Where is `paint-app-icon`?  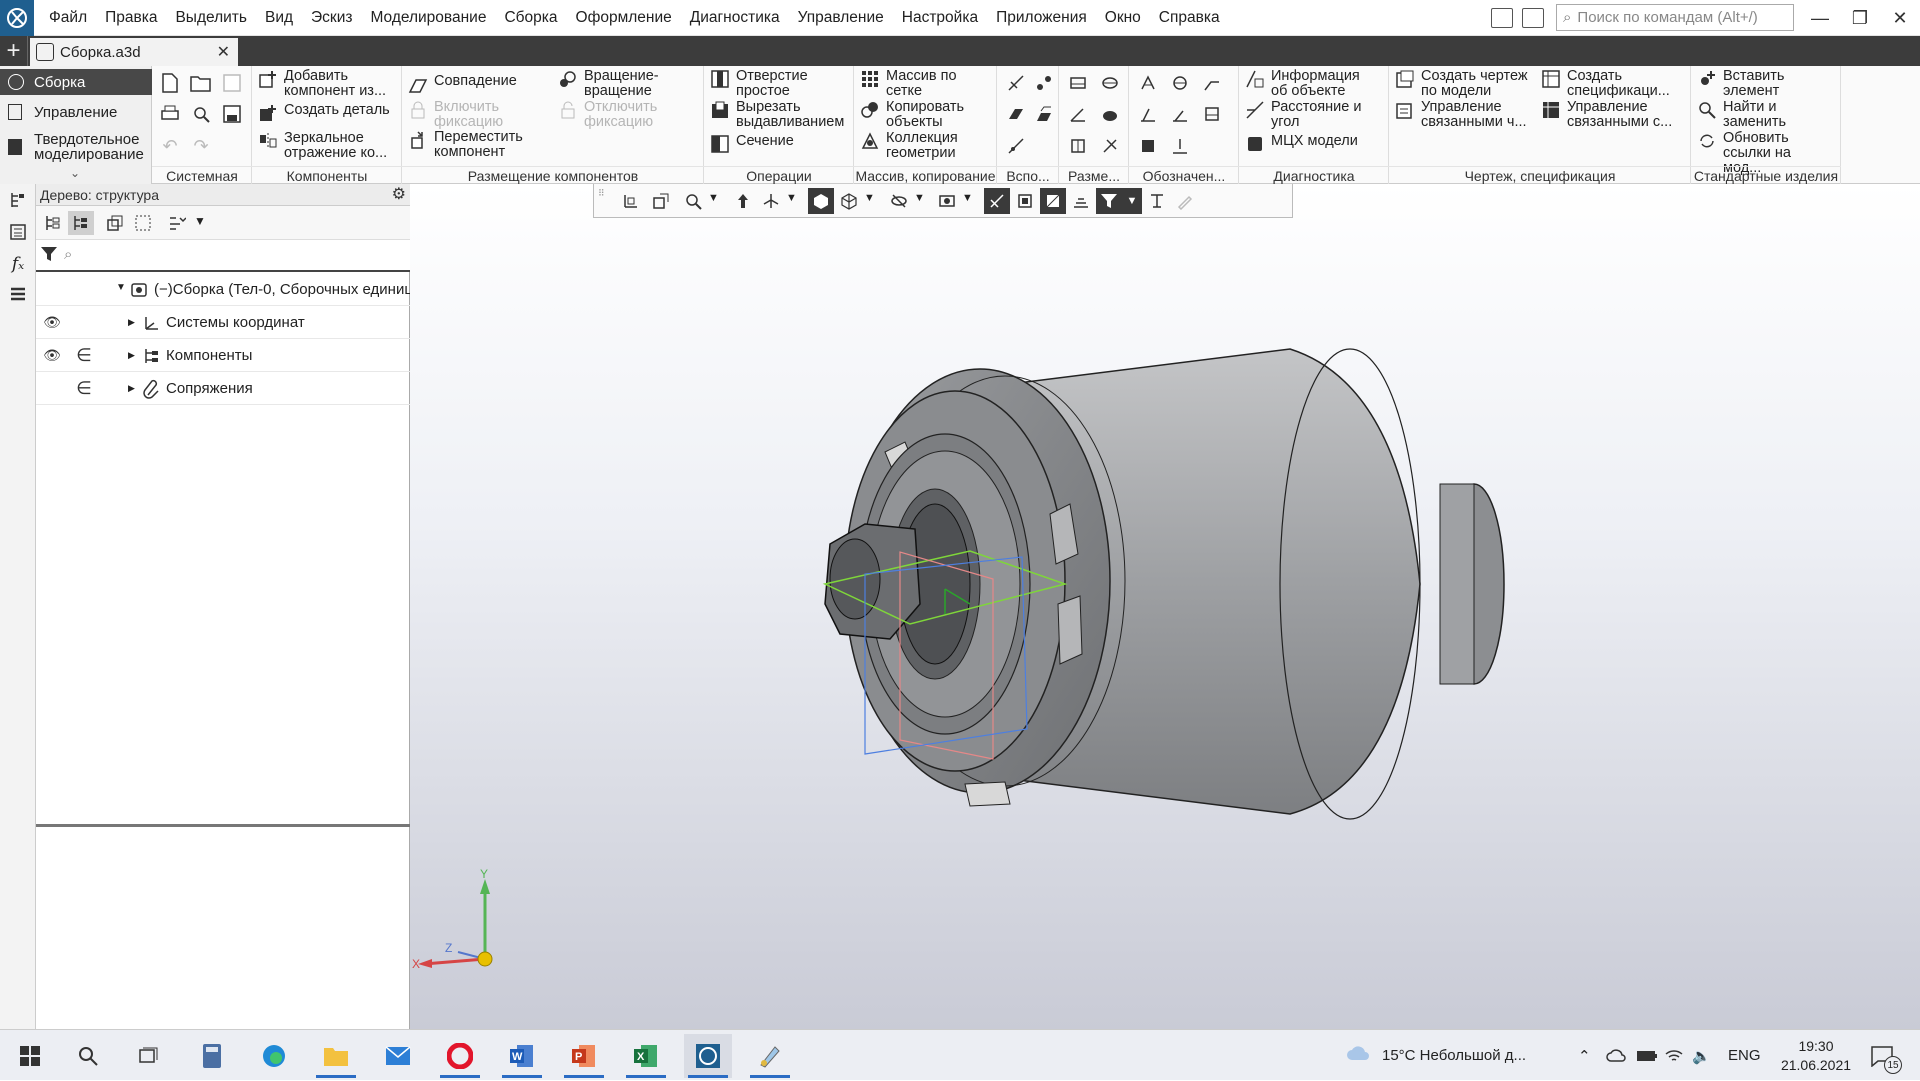
paint-app-icon is located at coordinates (770, 1056).